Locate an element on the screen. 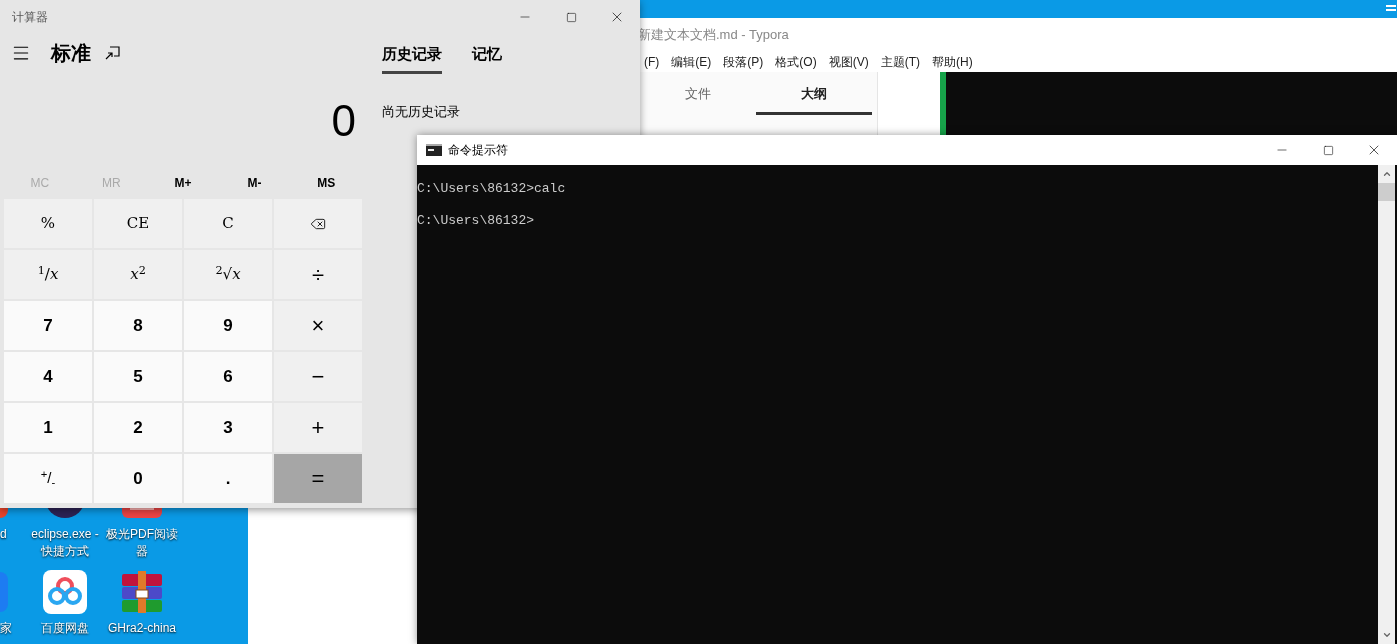 The height and width of the screenshot is (644, 1397). history-message: 尚无历史记录 is located at coordinates (421, 112).